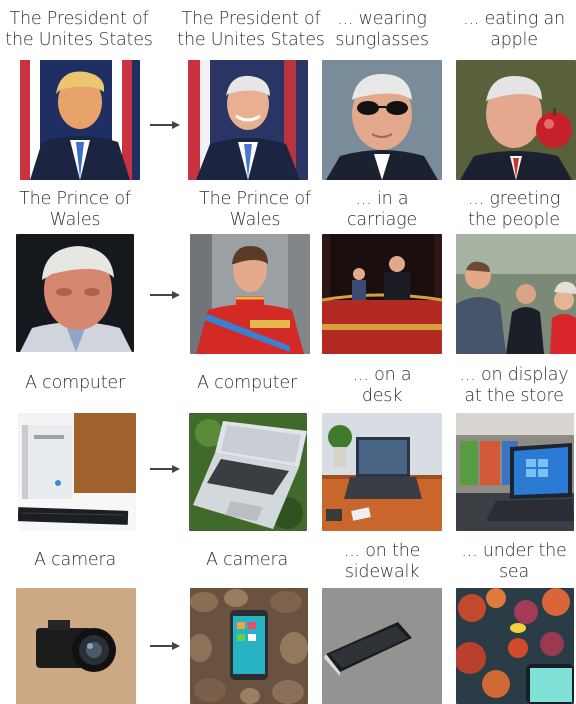  Describe the element at coordinates (515, 646) in the screenshot. I see `phone-under-sea-image` at that location.